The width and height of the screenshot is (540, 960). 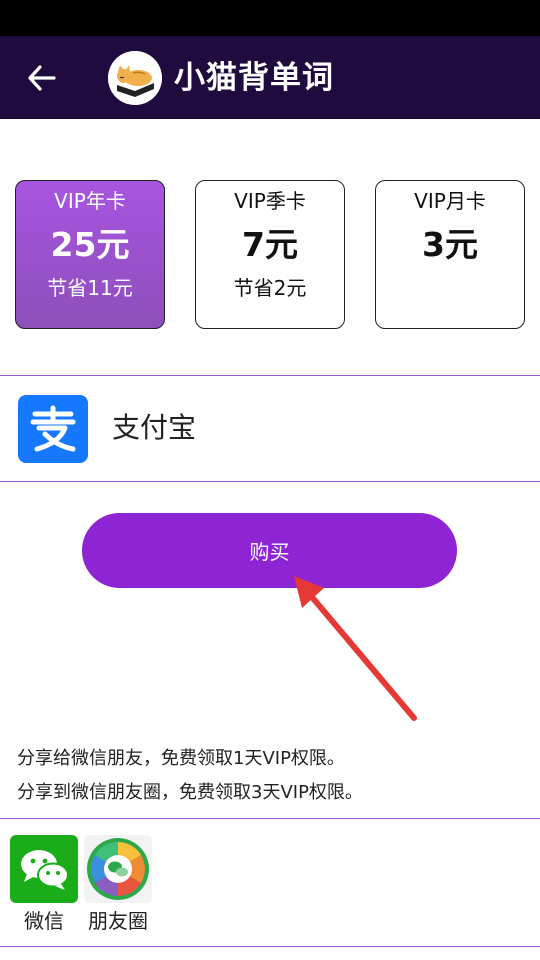 I want to click on back-button, so click(x=42, y=78).